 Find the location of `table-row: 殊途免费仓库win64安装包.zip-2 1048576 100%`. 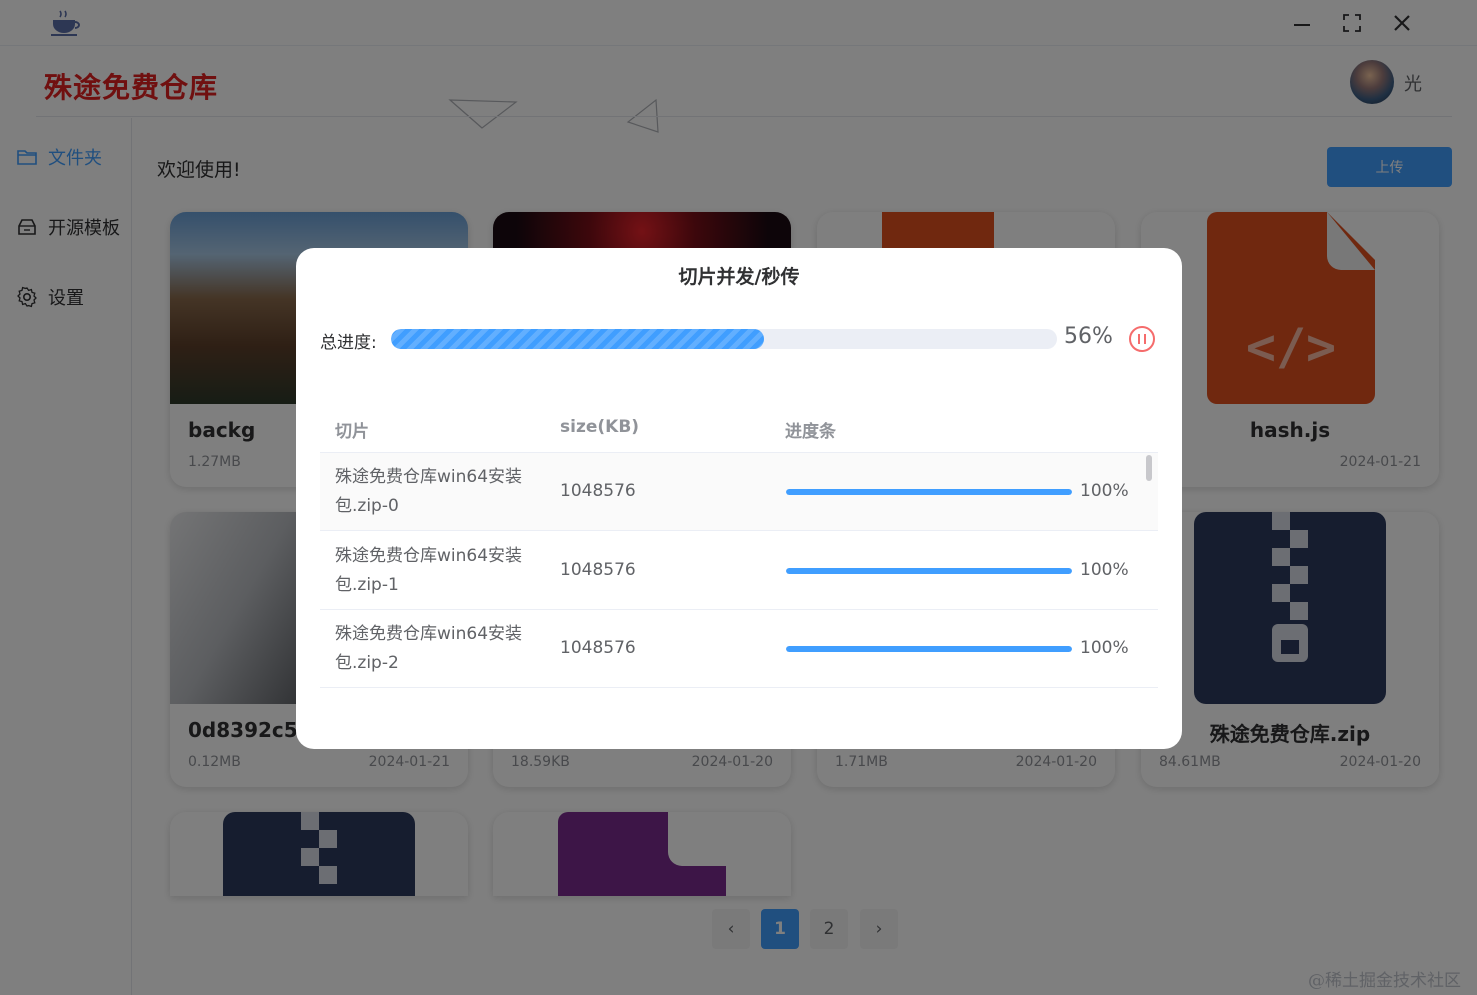

table-row: 殊途免费仓库win64安装包.zip-2 1048576 100% is located at coordinates (739, 649).